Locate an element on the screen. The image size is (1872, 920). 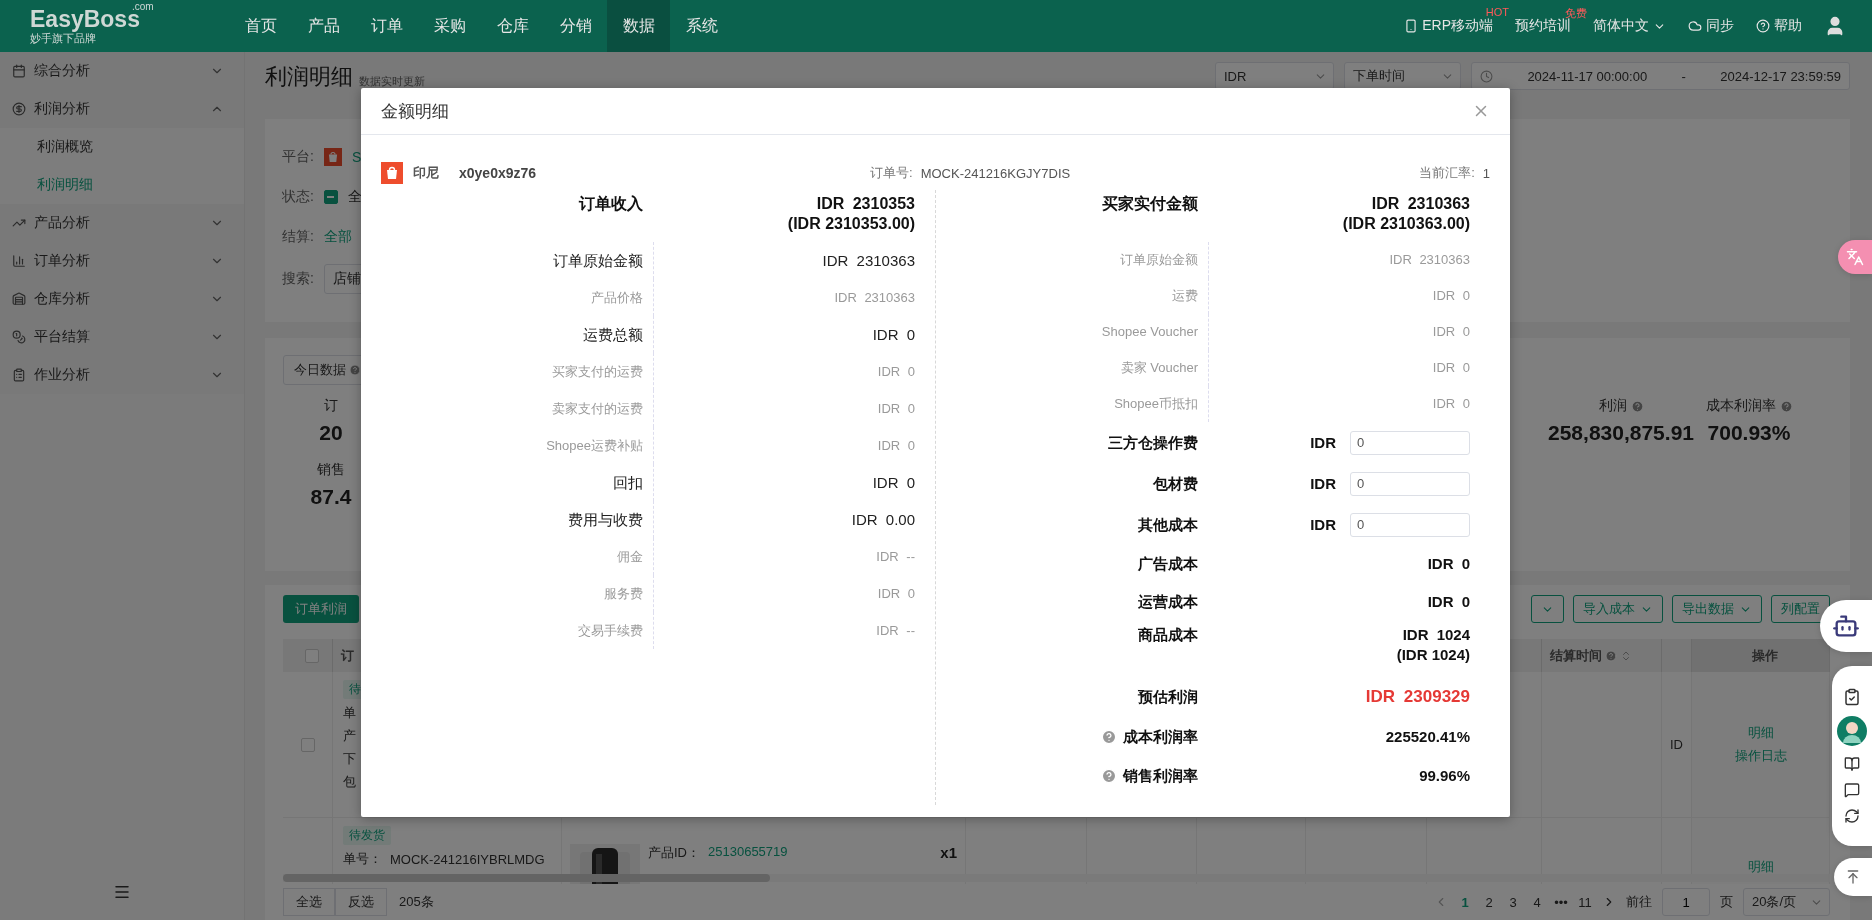
nav-menu-item: 数据 is located at coordinates (638, 26).